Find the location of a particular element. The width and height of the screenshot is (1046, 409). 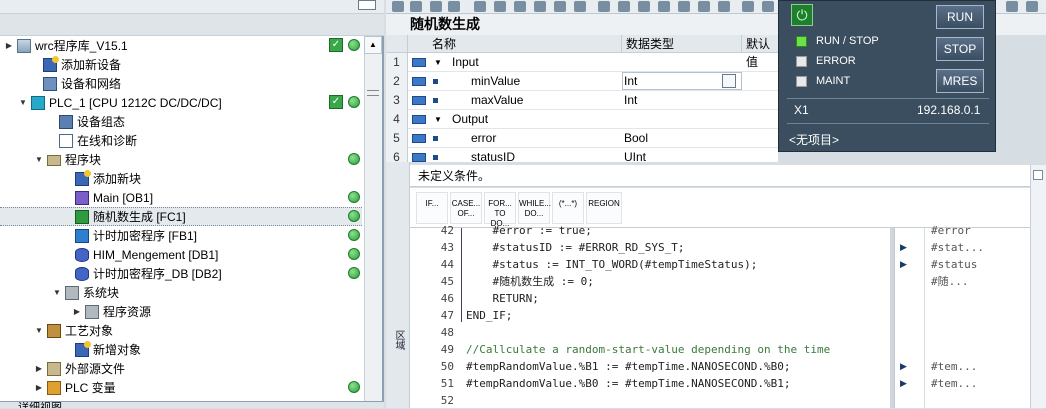

interface-row: 3 maxValue Int is located at coordinates (582, 100).